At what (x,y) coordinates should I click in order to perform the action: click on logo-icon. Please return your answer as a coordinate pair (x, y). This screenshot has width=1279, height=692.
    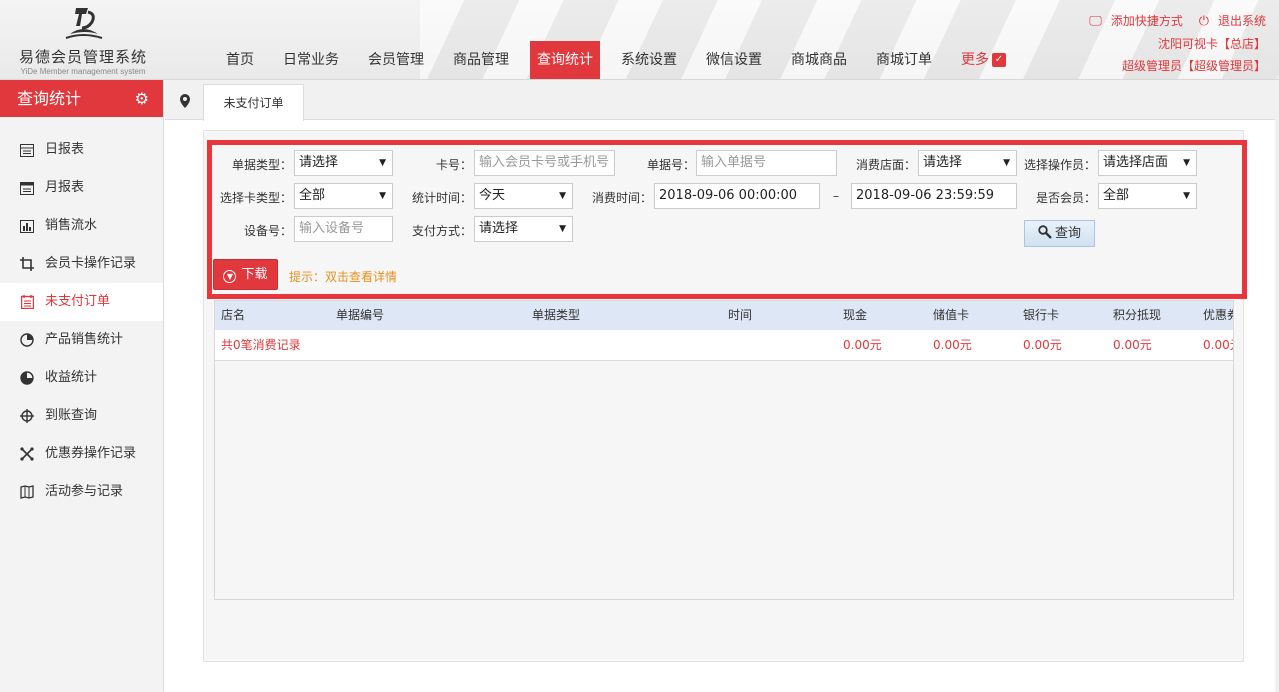
    Looking at the image, I should click on (84, 23).